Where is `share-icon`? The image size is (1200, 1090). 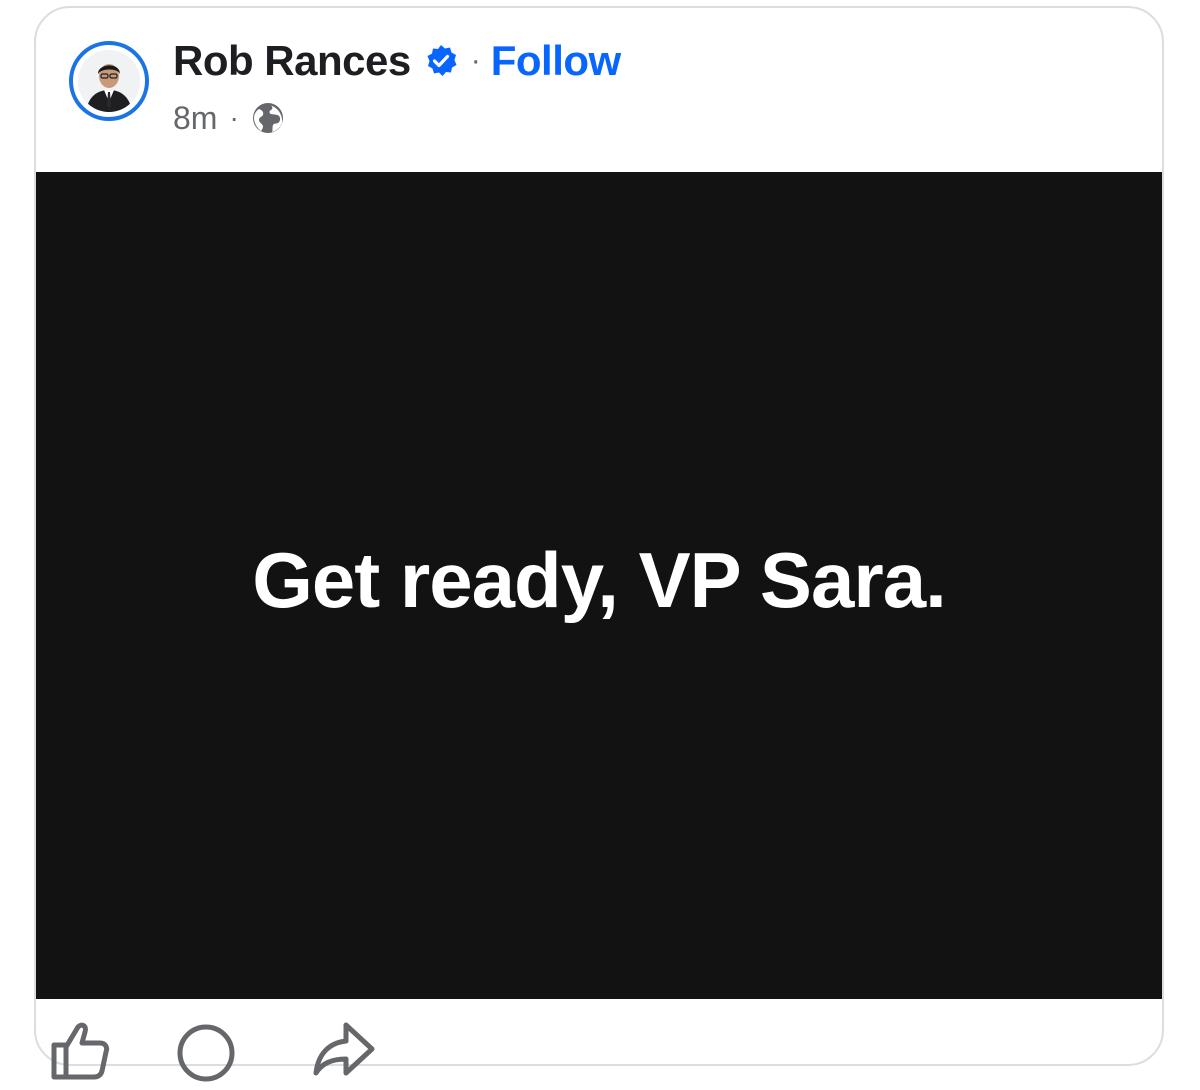
share-icon is located at coordinates (345, 1050).